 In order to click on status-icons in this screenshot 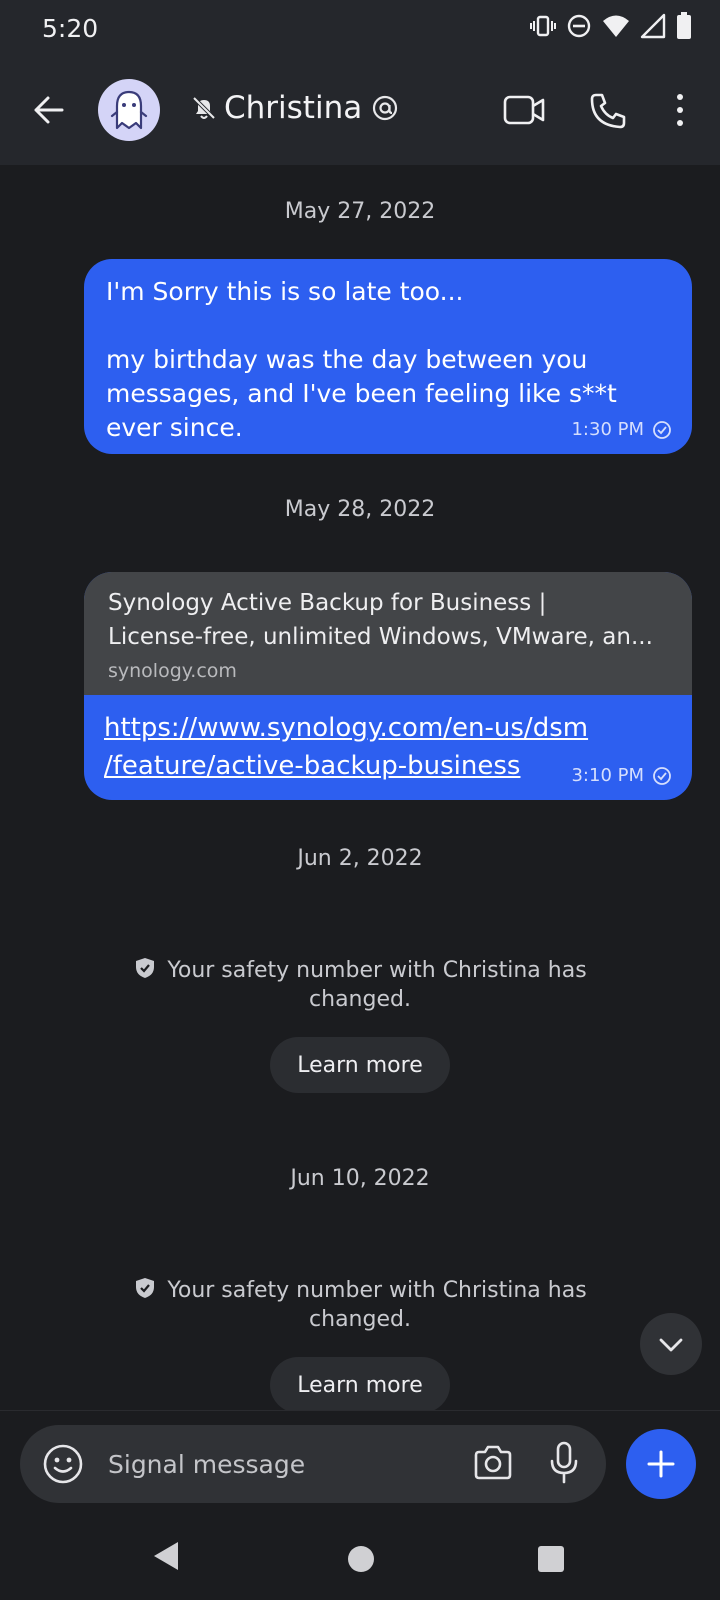, I will do `click(611, 26)`.